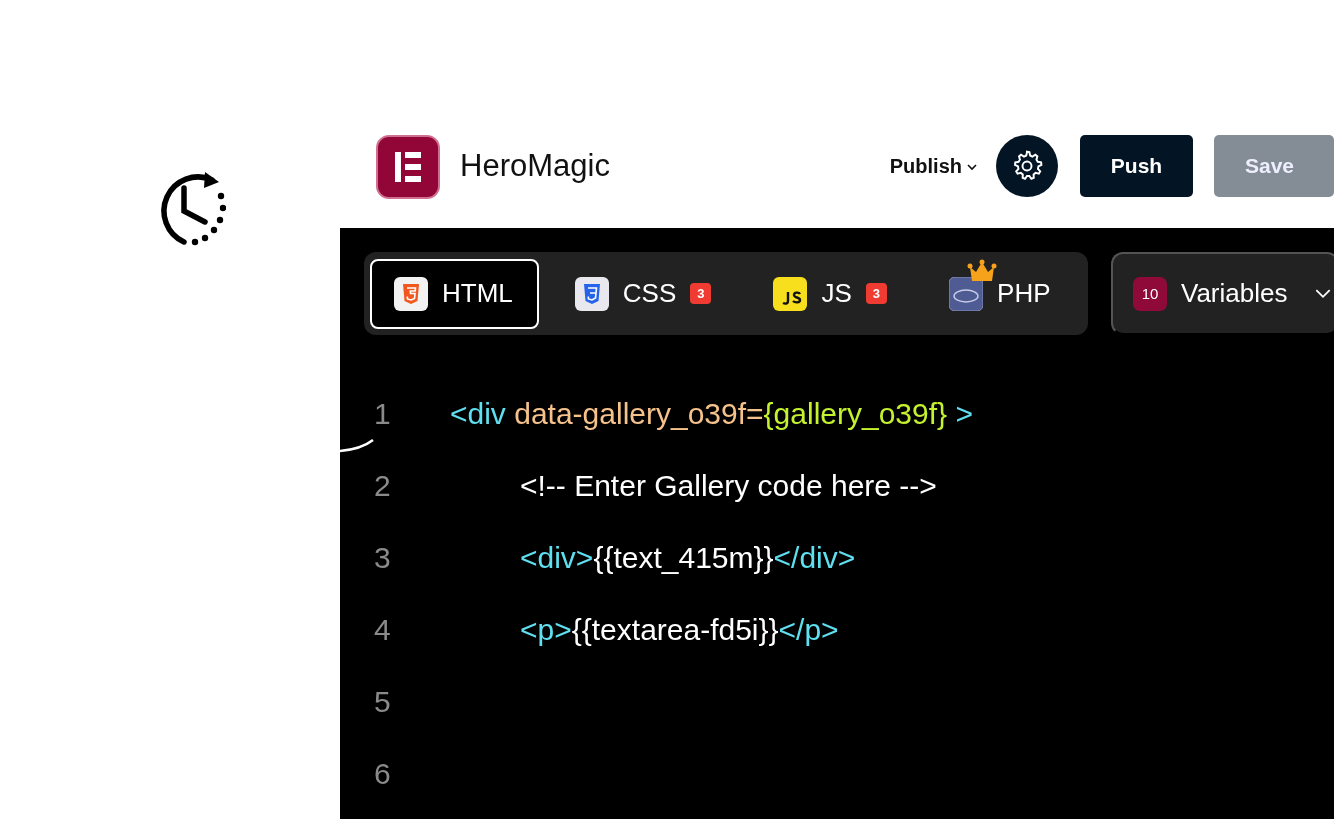 This screenshot has height=819, width=1334. Describe the element at coordinates (679, 629) in the screenshot. I see `code-line: <p>{{textarea-fd5i}}</p>` at that location.